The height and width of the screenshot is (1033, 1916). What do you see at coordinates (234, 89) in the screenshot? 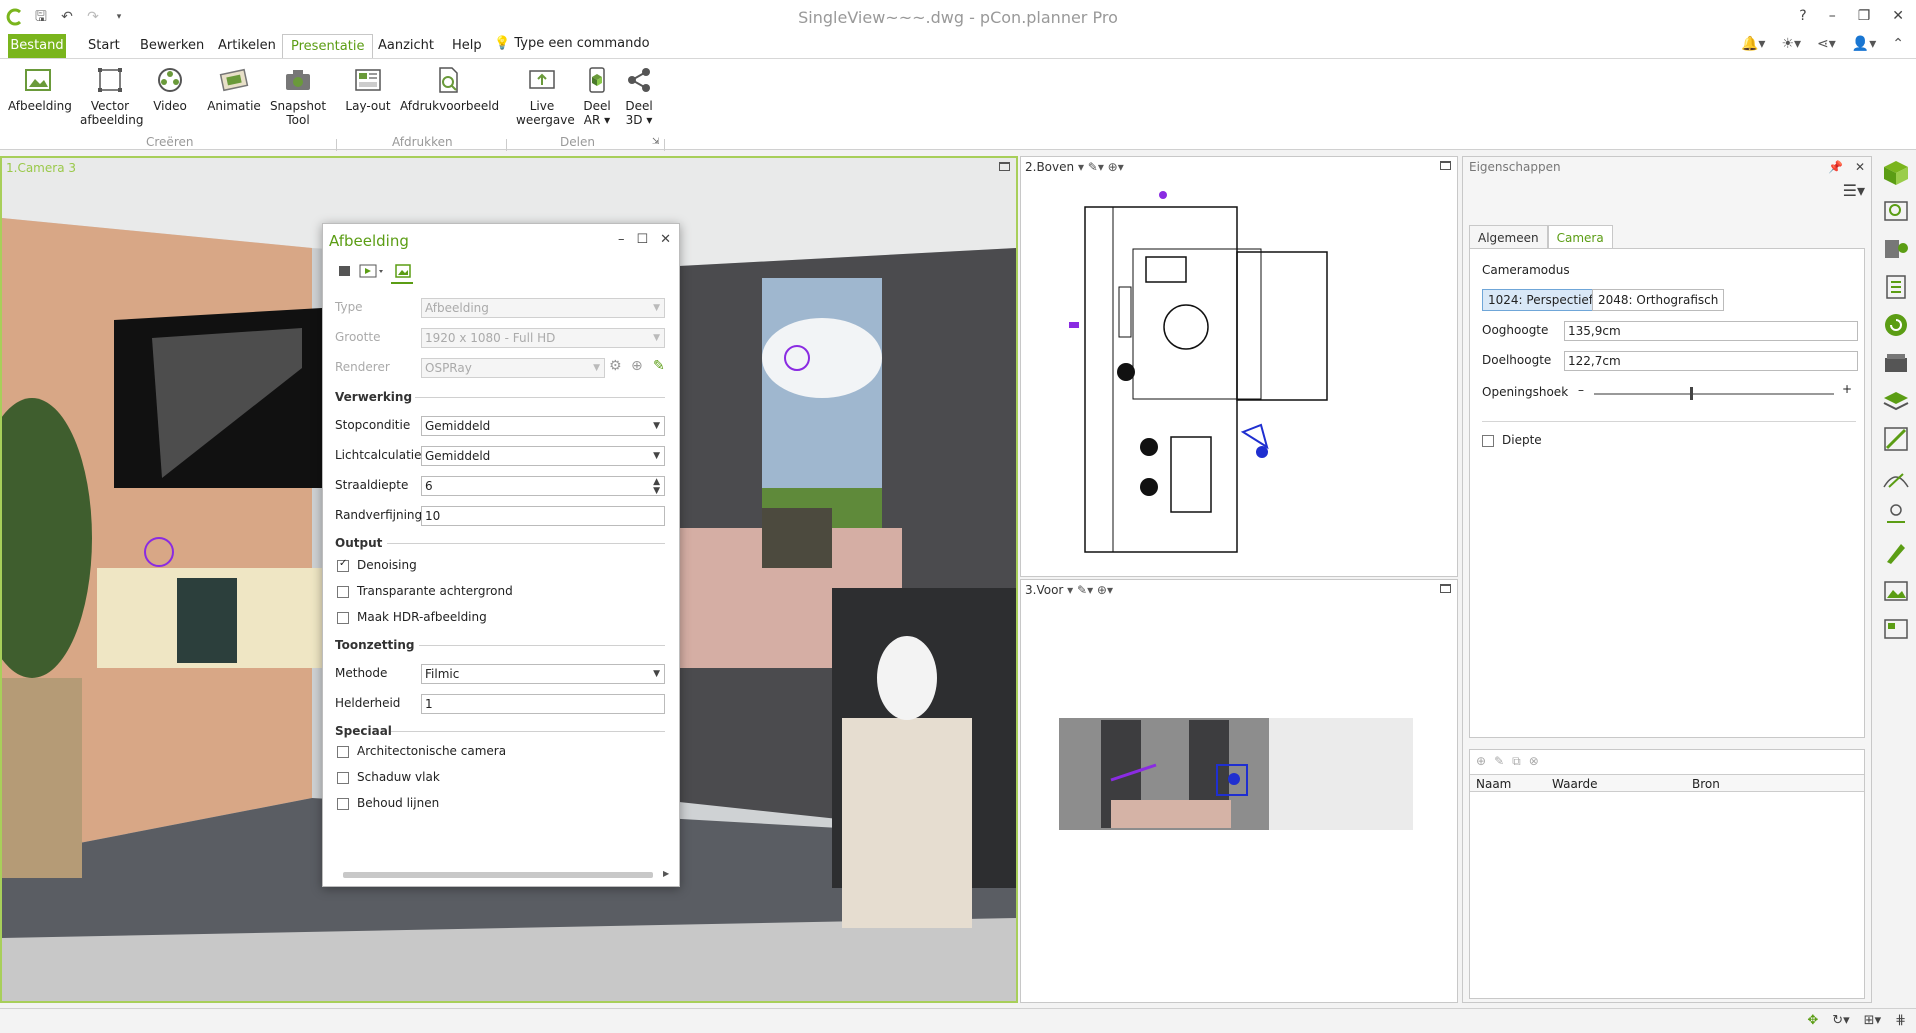
I see `animatie-button: Animatie` at bounding box center [234, 89].